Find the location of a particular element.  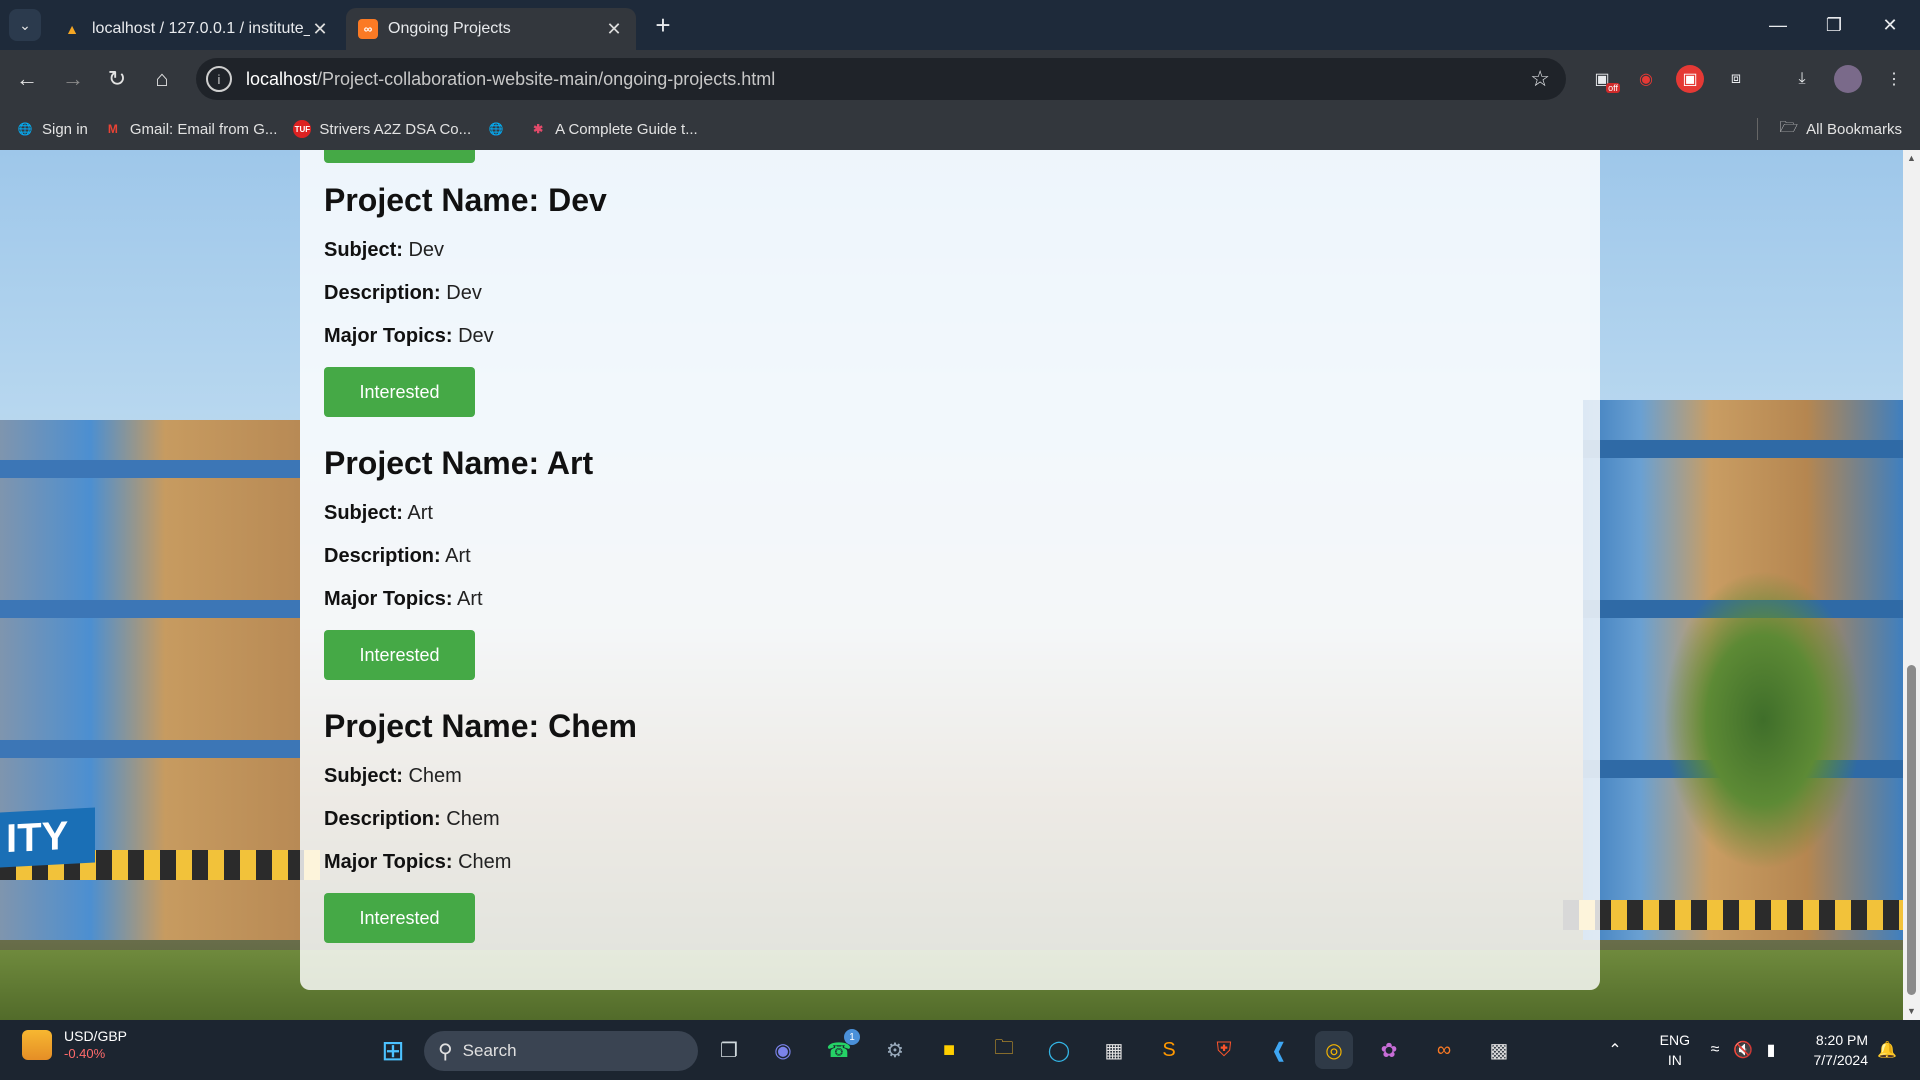

taskbar-search: ⚲ Search is located at coordinates (561, 1051).